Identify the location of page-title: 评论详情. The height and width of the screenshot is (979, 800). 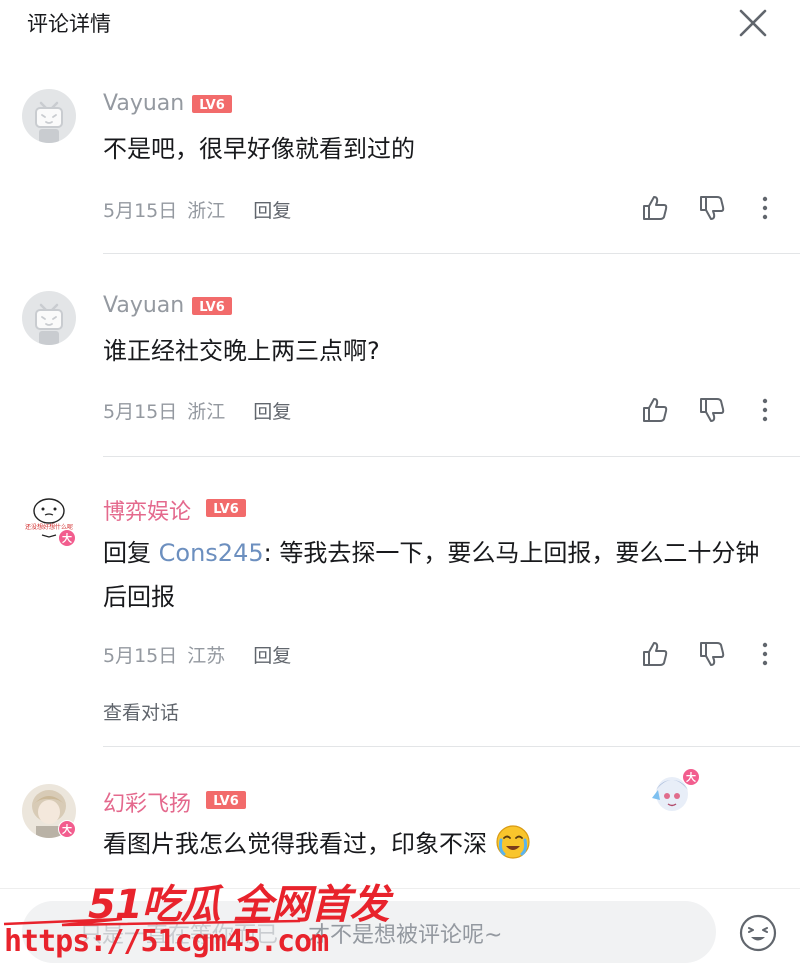
(69, 24).